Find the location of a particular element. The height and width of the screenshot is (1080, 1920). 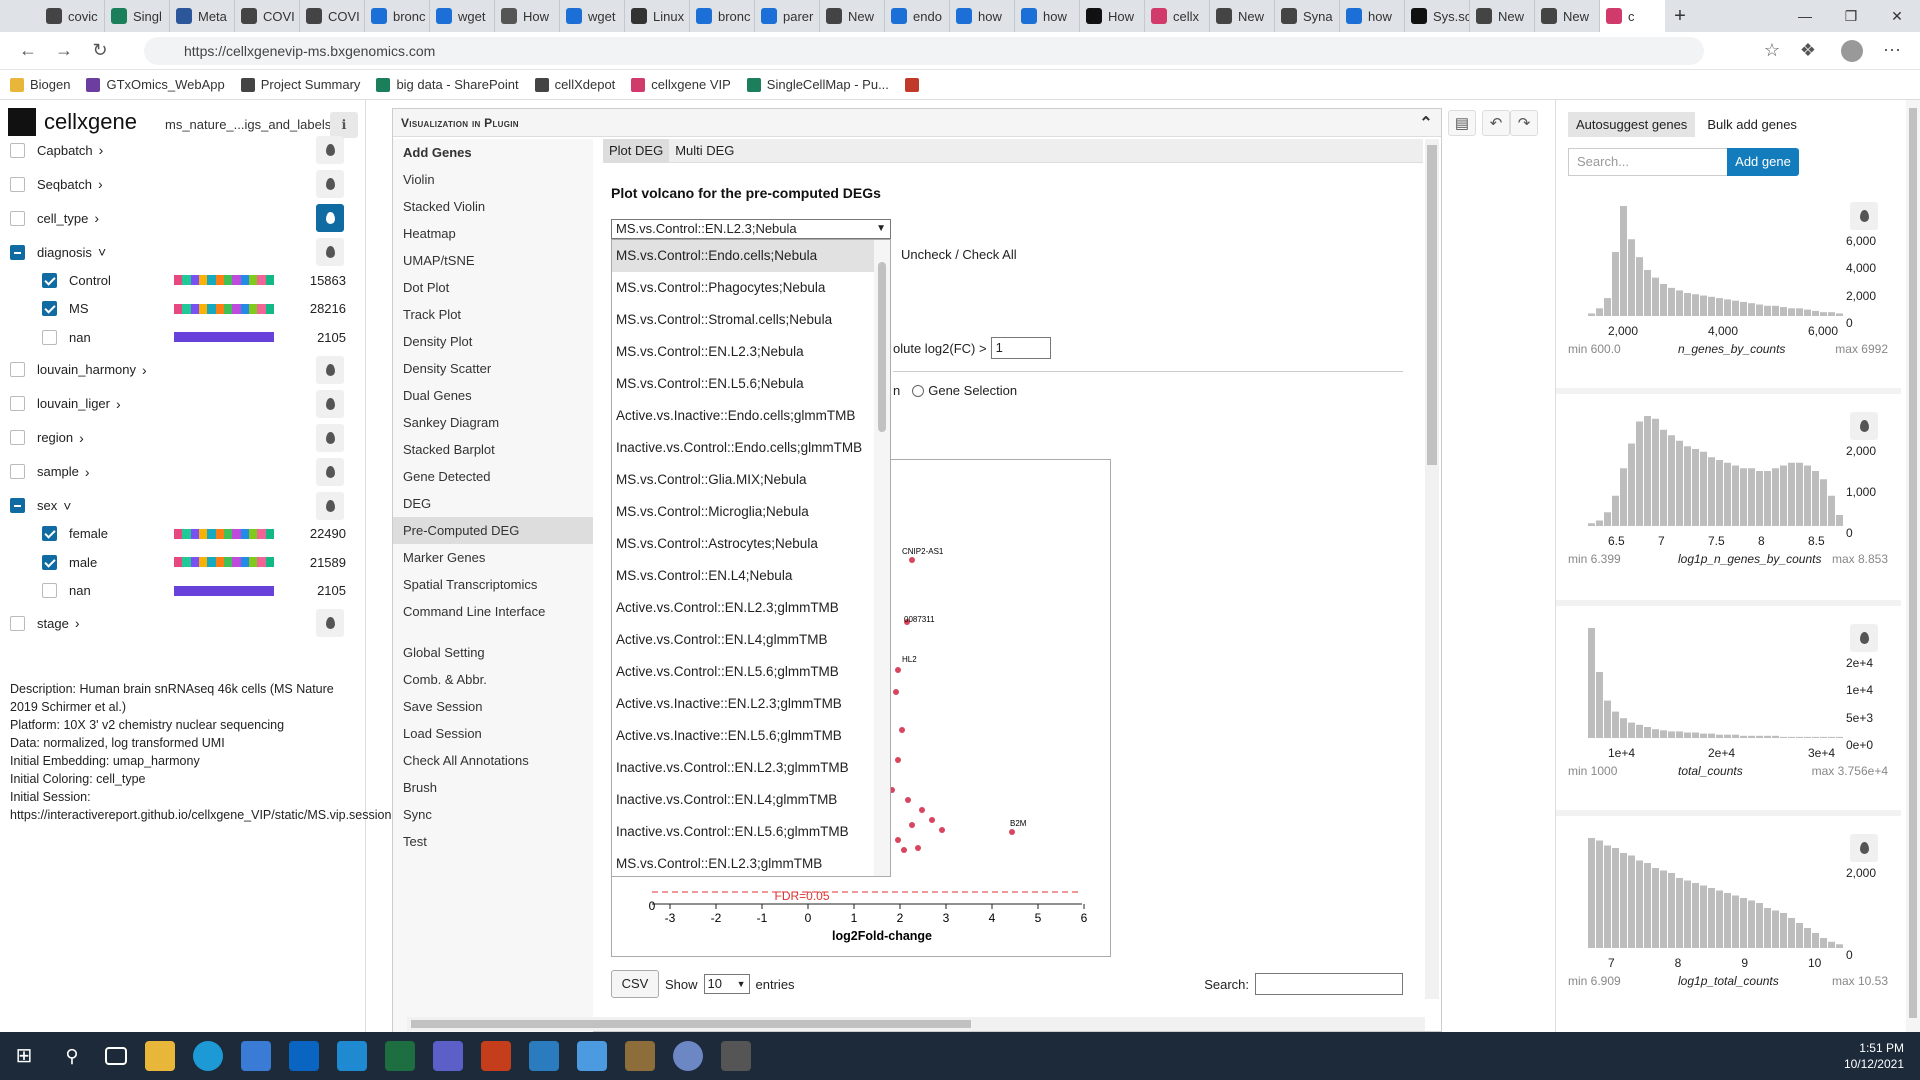

dropdown-option: MS.vs.Control::Astrocytes;Nebula is located at coordinates (751, 544).